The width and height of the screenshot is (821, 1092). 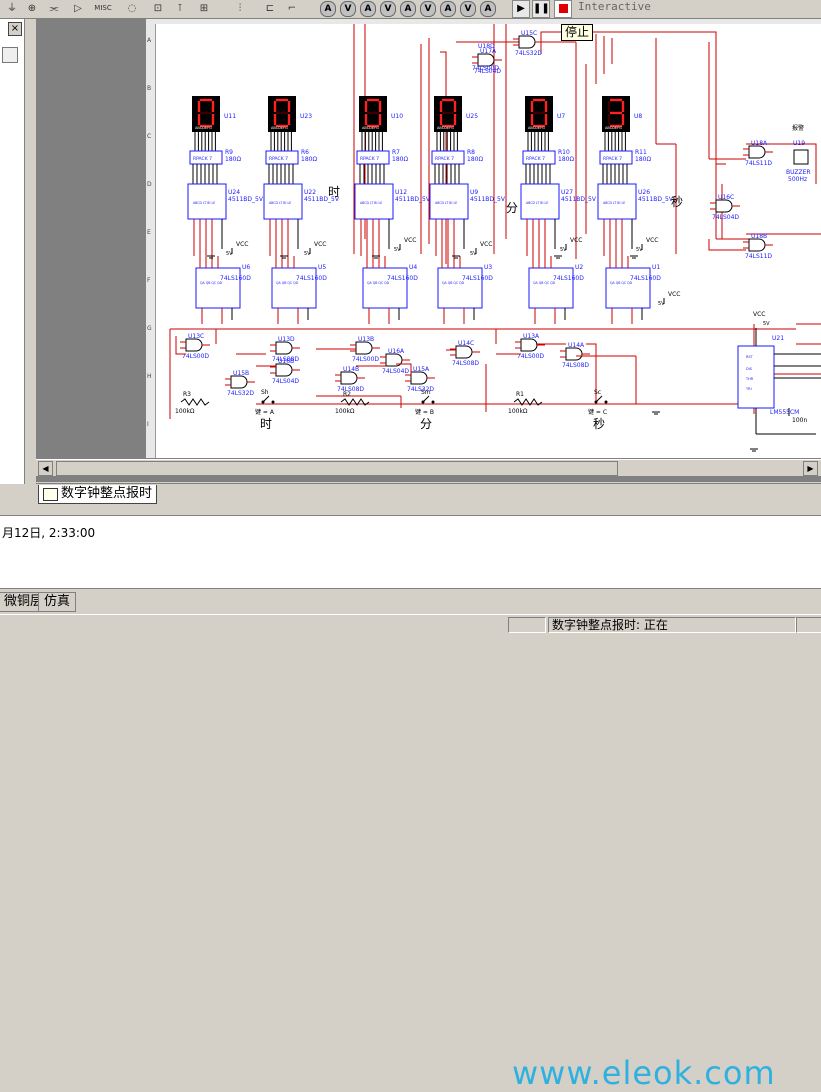 What do you see at coordinates (345, 411) in the screenshot?
I see `resistor-val: 100kΩ` at bounding box center [345, 411].